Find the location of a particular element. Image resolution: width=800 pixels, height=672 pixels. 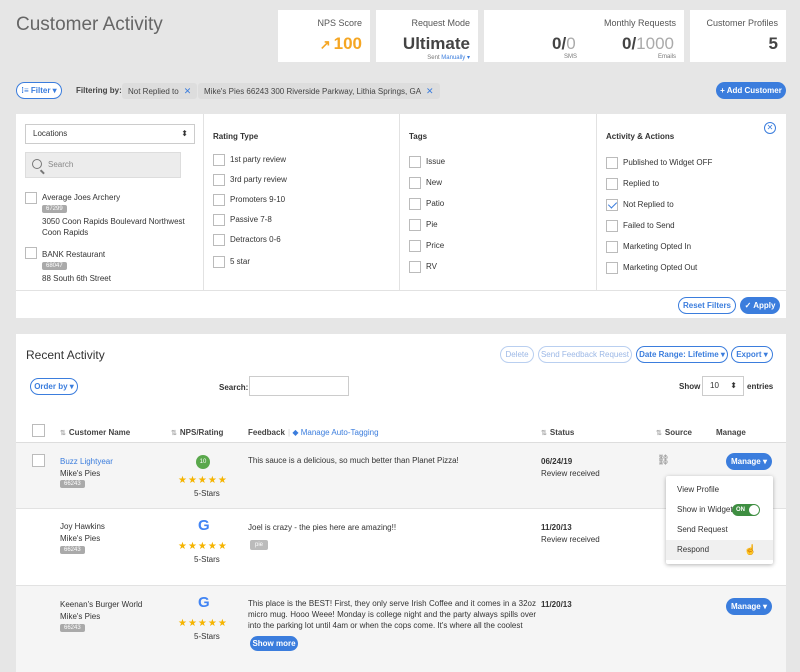

activity-checkbox-checked is located at coordinates (612, 205).